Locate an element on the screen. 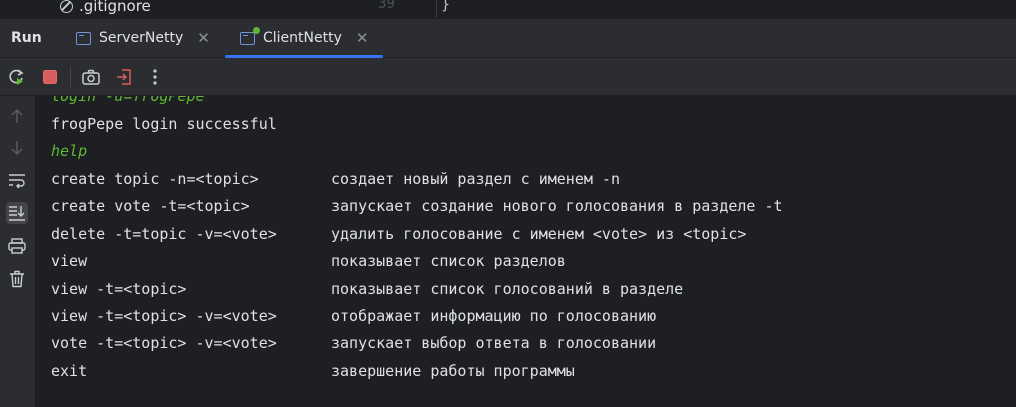 Image resolution: width=1016 pixels, height=407 pixels. tab-servernetty: ServerNetty ✕ is located at coordinates (143, 38).